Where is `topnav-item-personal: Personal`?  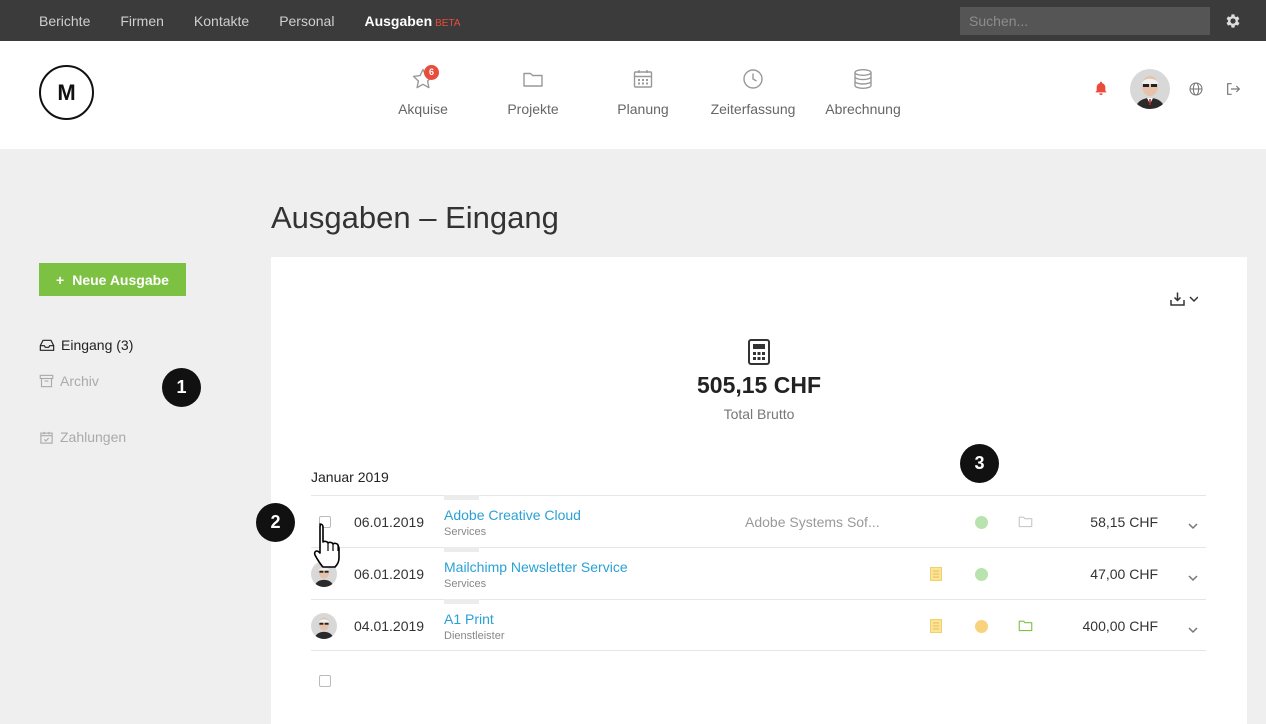
topnav-item-personal: Personal is located at coordinates (306, 21).